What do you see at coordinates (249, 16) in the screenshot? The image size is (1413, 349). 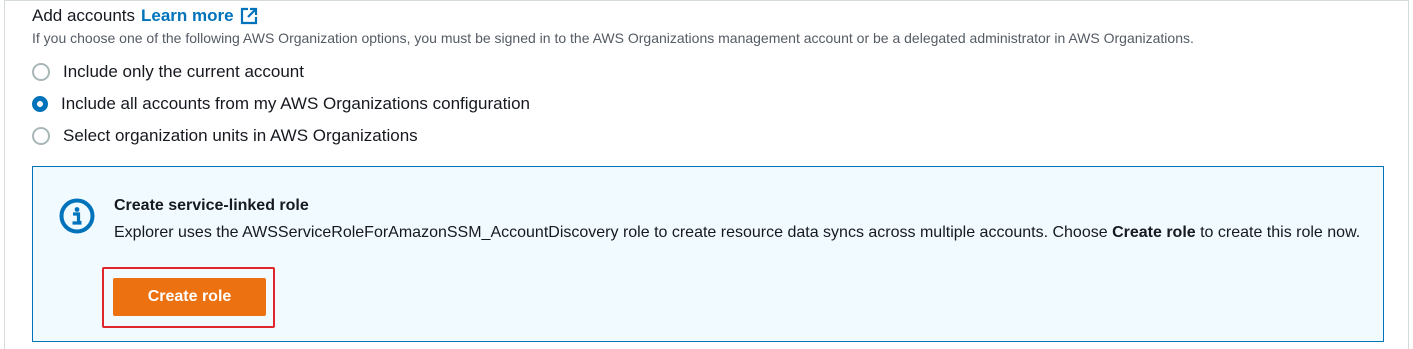 I see `external-link-icon` at bounding box center [249, 16].